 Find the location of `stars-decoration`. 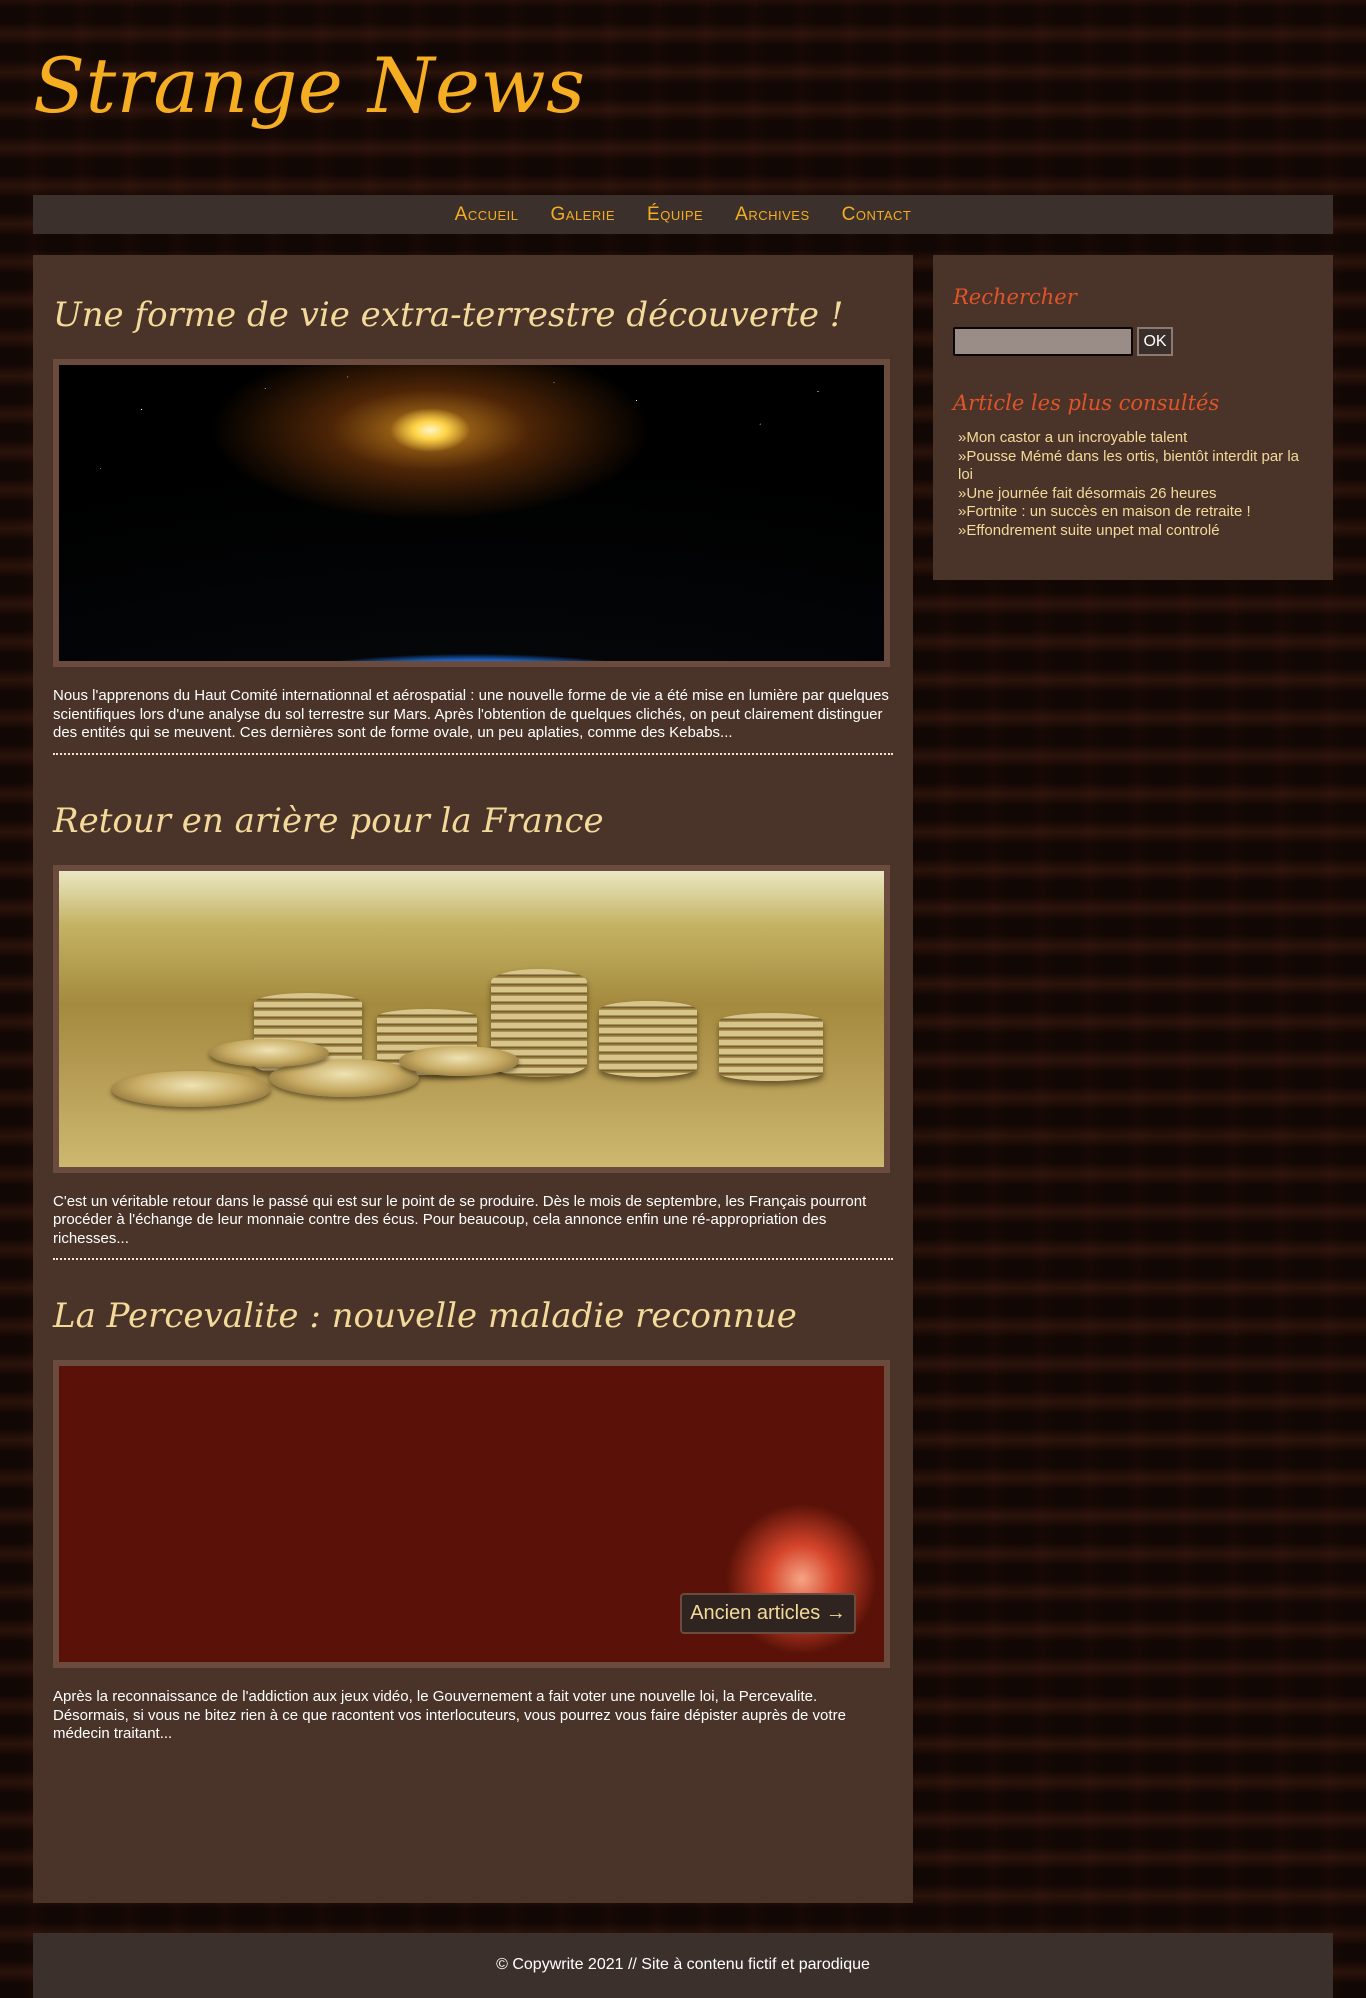

stars-decoration is located at coordinates (471, 513).